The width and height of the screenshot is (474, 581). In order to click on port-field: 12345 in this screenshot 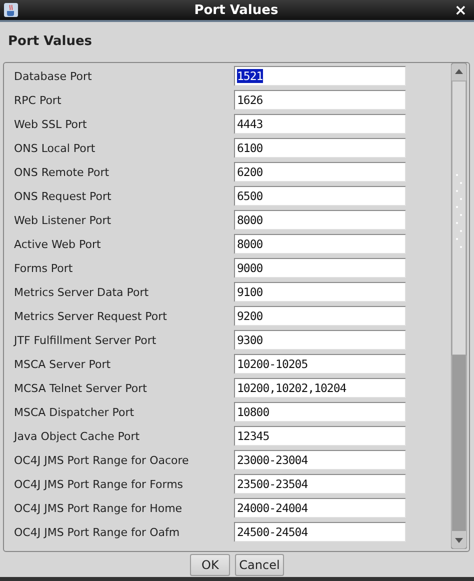, I will do `click(320, 436)`.